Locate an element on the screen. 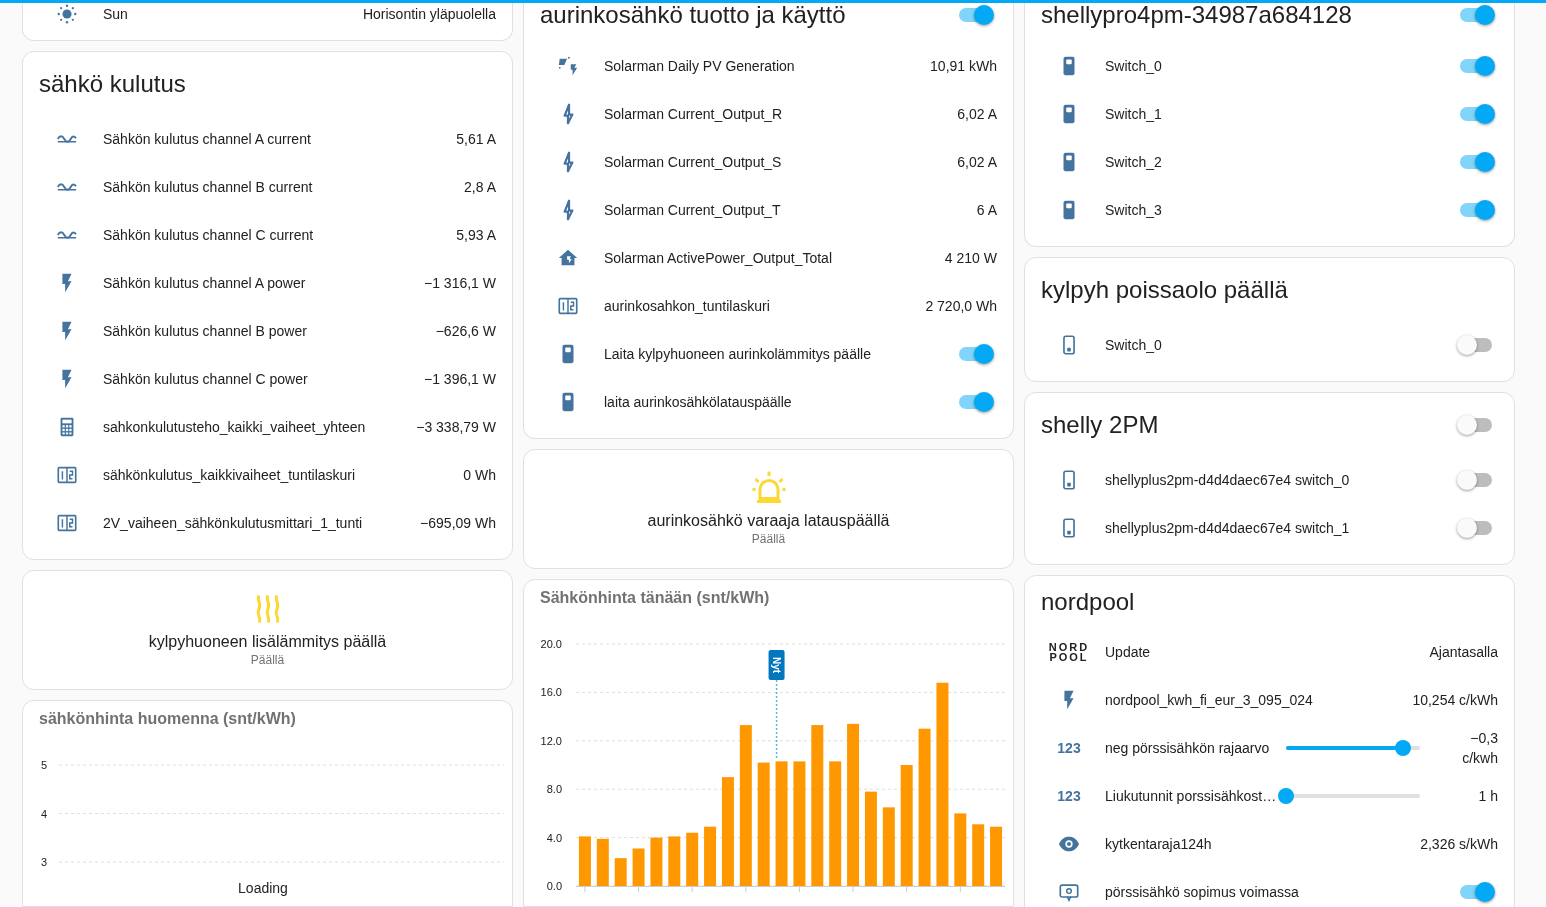 This screenshot has width=1546, height=907. entity-value: −3 338,79 W is located at coordinates (456, 427).